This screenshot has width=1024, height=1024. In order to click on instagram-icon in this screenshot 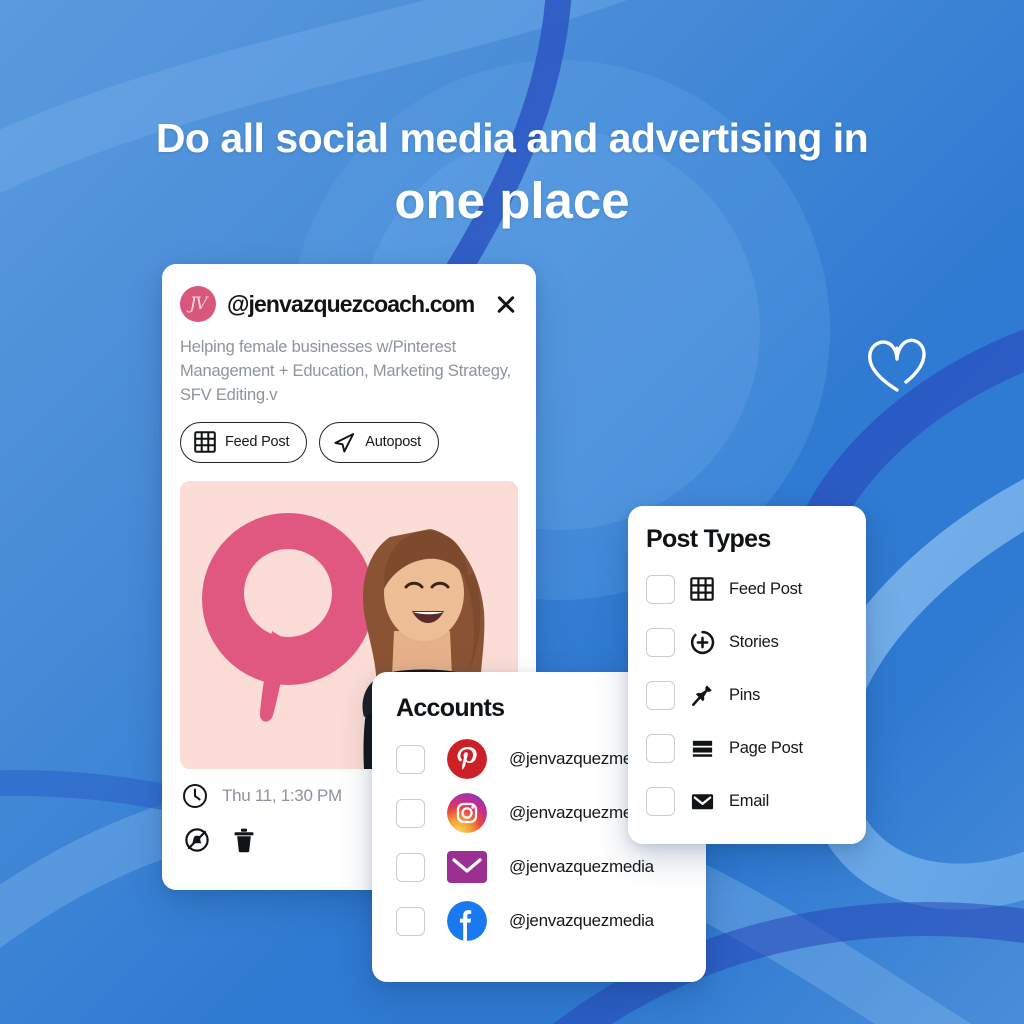, I will do `click(467, 813)`.